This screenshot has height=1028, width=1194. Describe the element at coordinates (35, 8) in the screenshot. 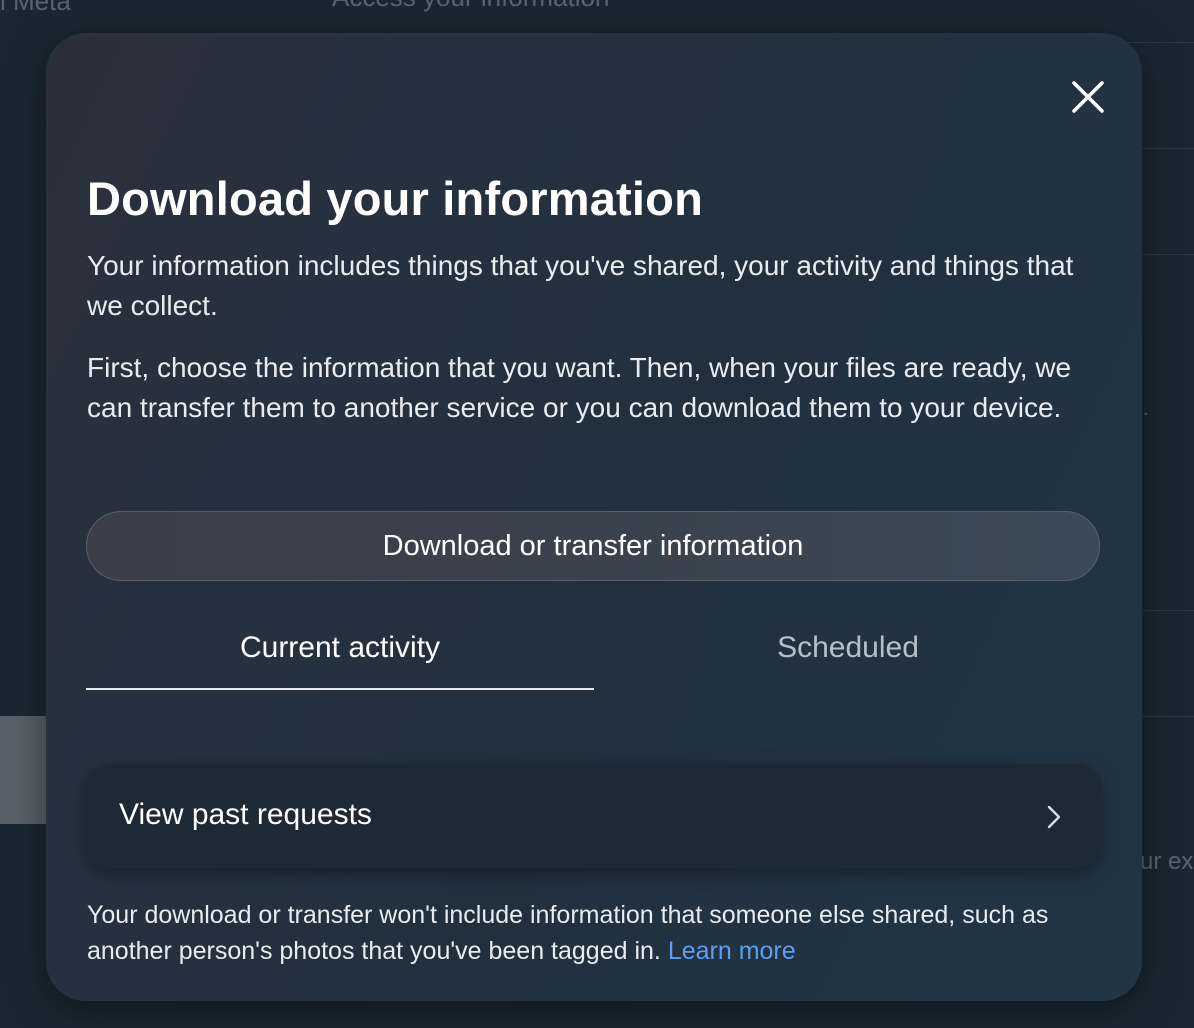

I see `background-text: l Meta` at that location.